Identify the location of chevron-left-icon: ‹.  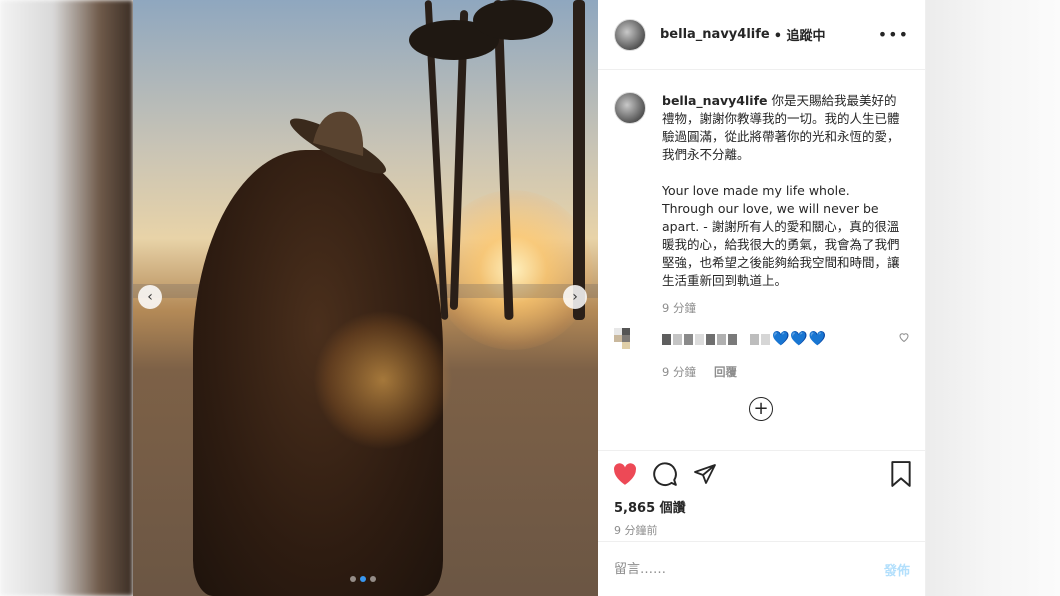
(150, 297).